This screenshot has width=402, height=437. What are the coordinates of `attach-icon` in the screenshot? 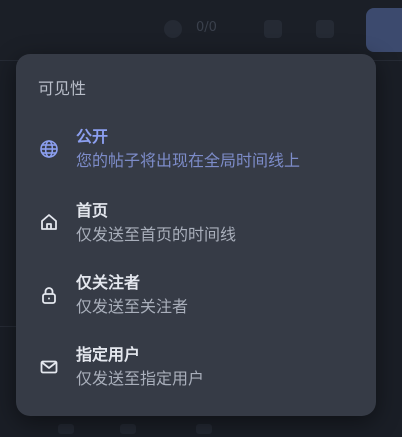 It's located at (66, 429).